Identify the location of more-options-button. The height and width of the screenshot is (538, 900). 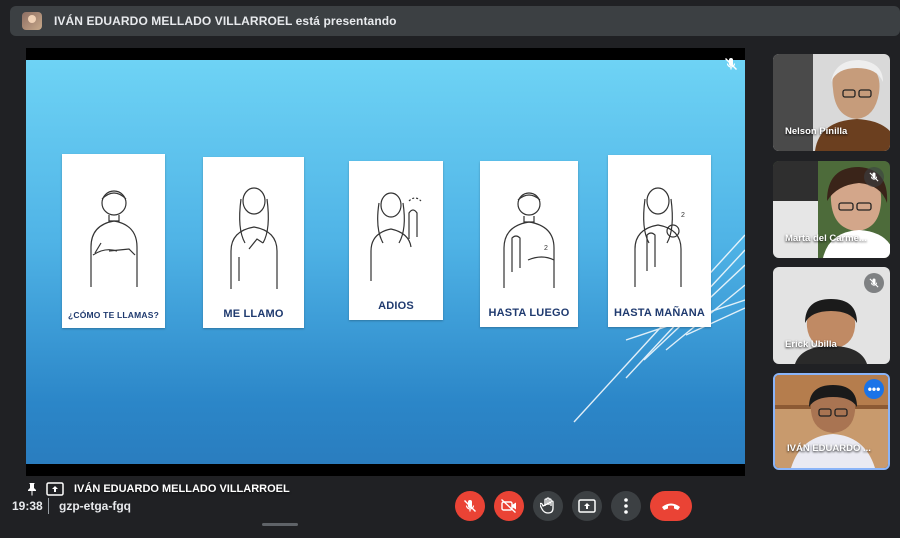
(626, 506).